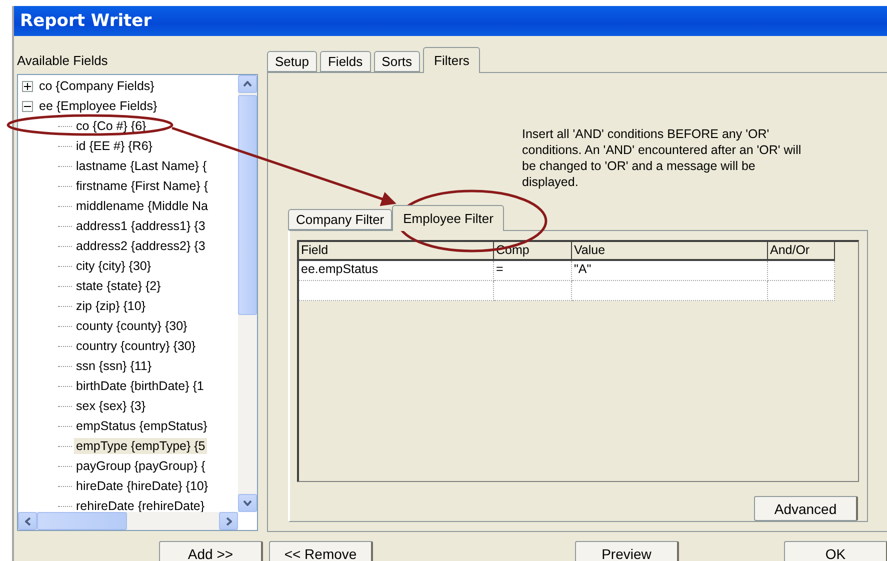 The height and width of the screenshot is (561, 887). What do you see at coordinates (142, 206) in the screenshot?
I see `tree-item: middlename {Middle Na` at bounding box center [142, 206].